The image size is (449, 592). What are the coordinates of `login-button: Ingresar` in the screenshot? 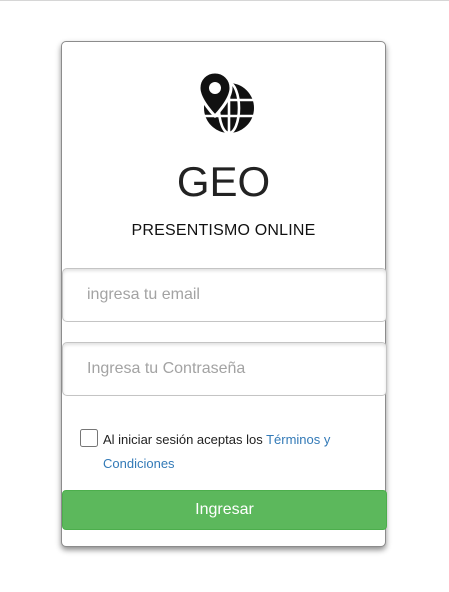 It's located at (224, 510).